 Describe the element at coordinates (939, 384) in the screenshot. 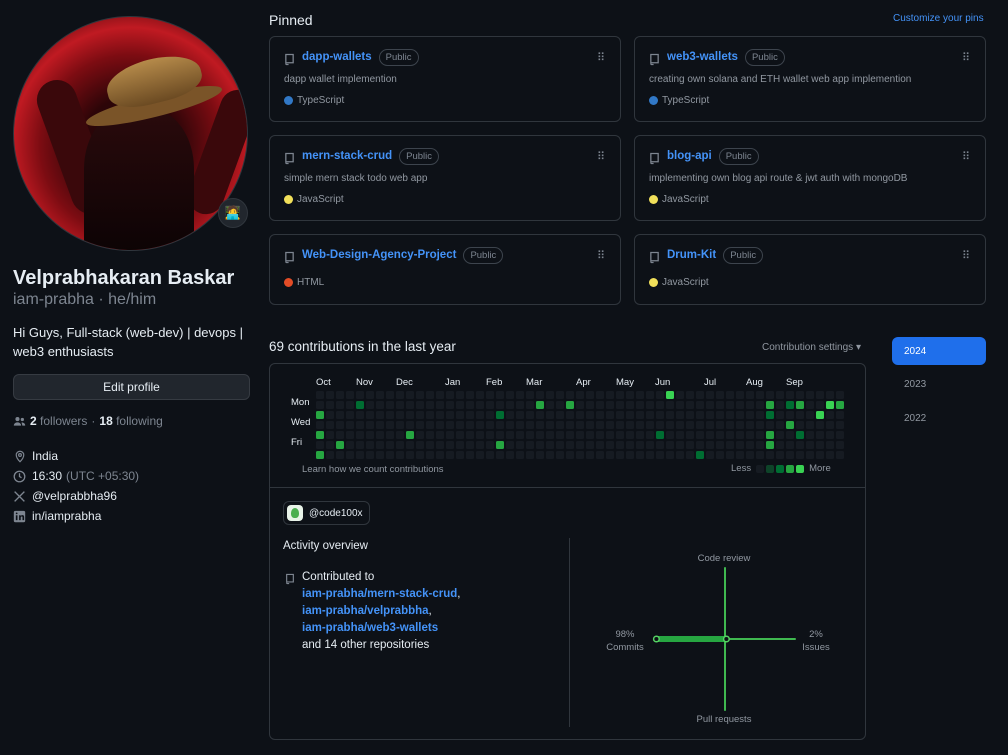

I see `year-tab-2023: 2023` at that location.